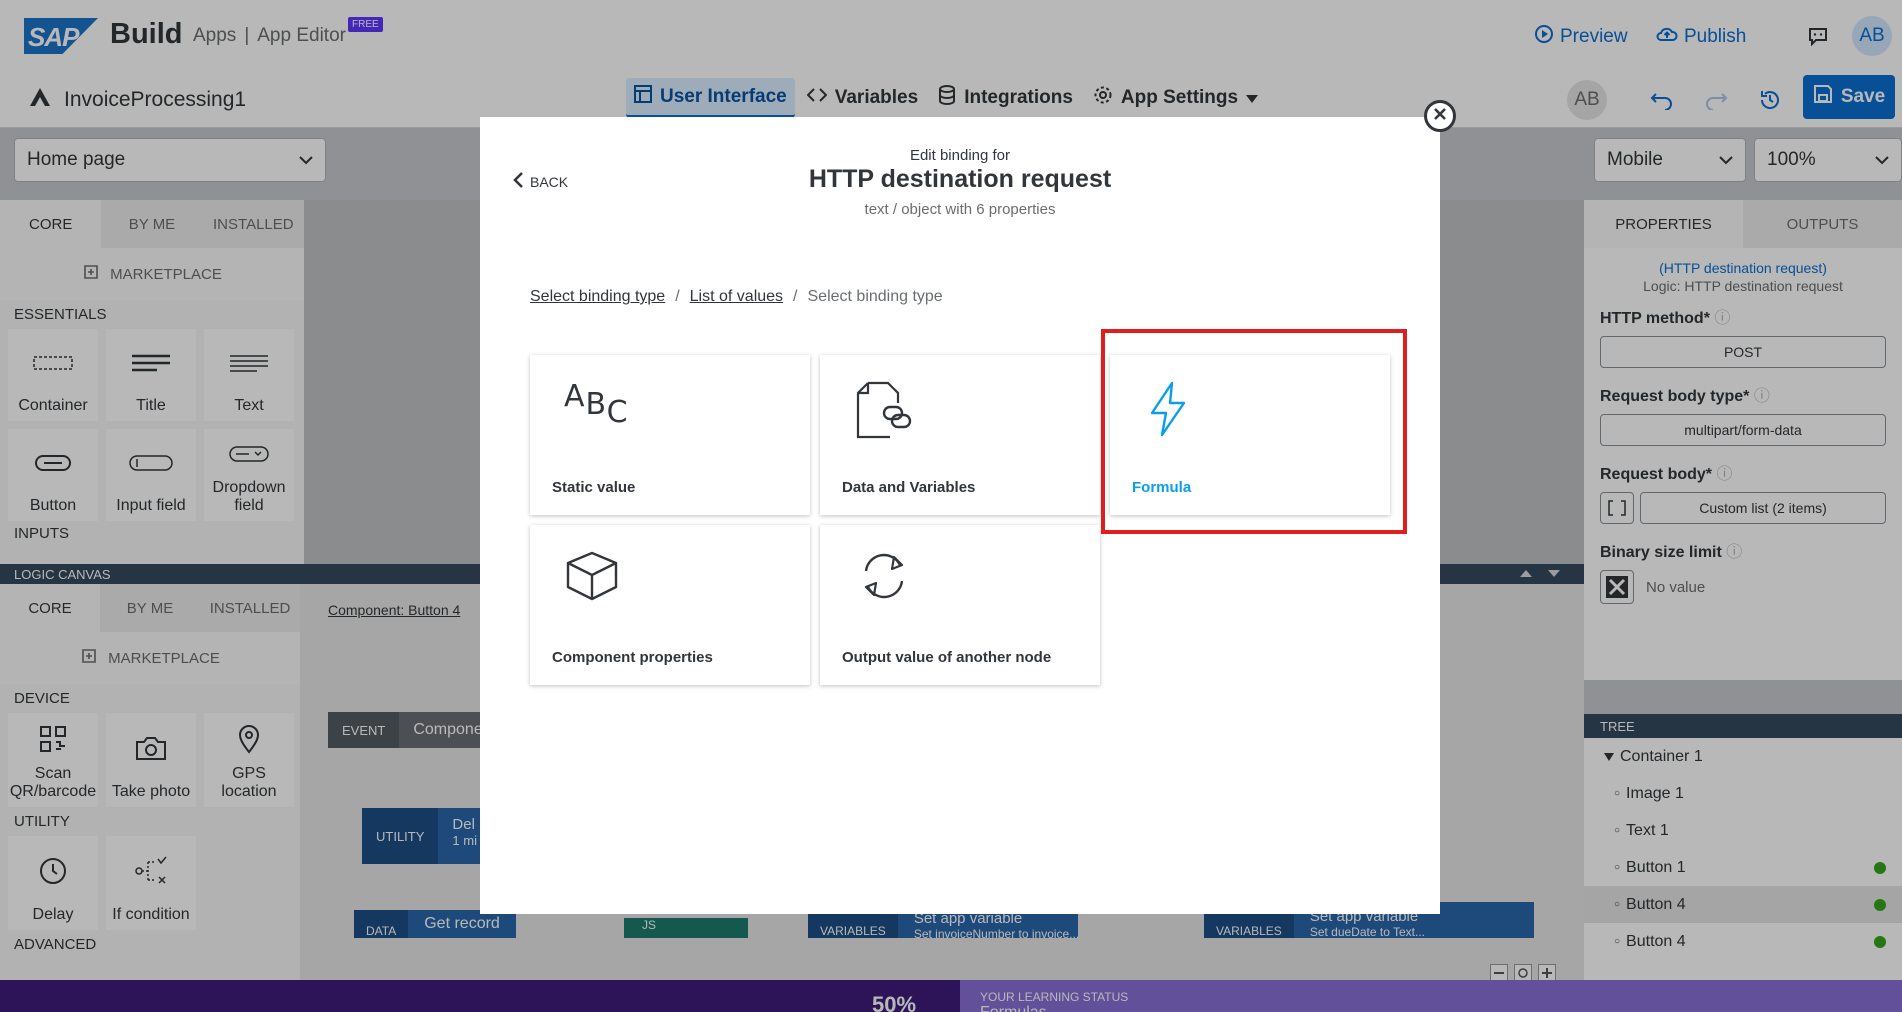  What do you see at coordinates (597, 297) in the screenshot?
I see `crumb-select-binding-type: Select binding type` at bounding box center [597, 297].